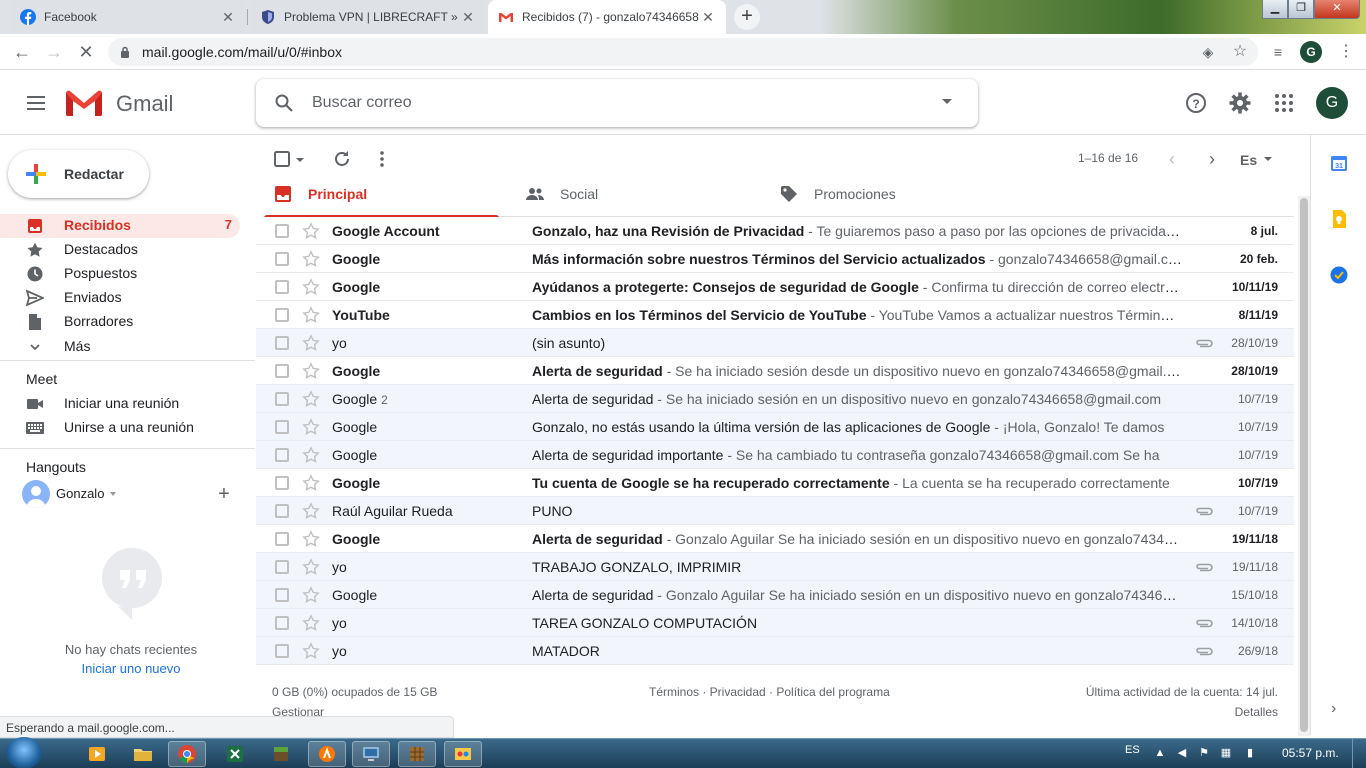 This screenshot has height=768, width=1366. I want to click on meet-join-meeting: Unirse a una reunión, so click(120, 428).